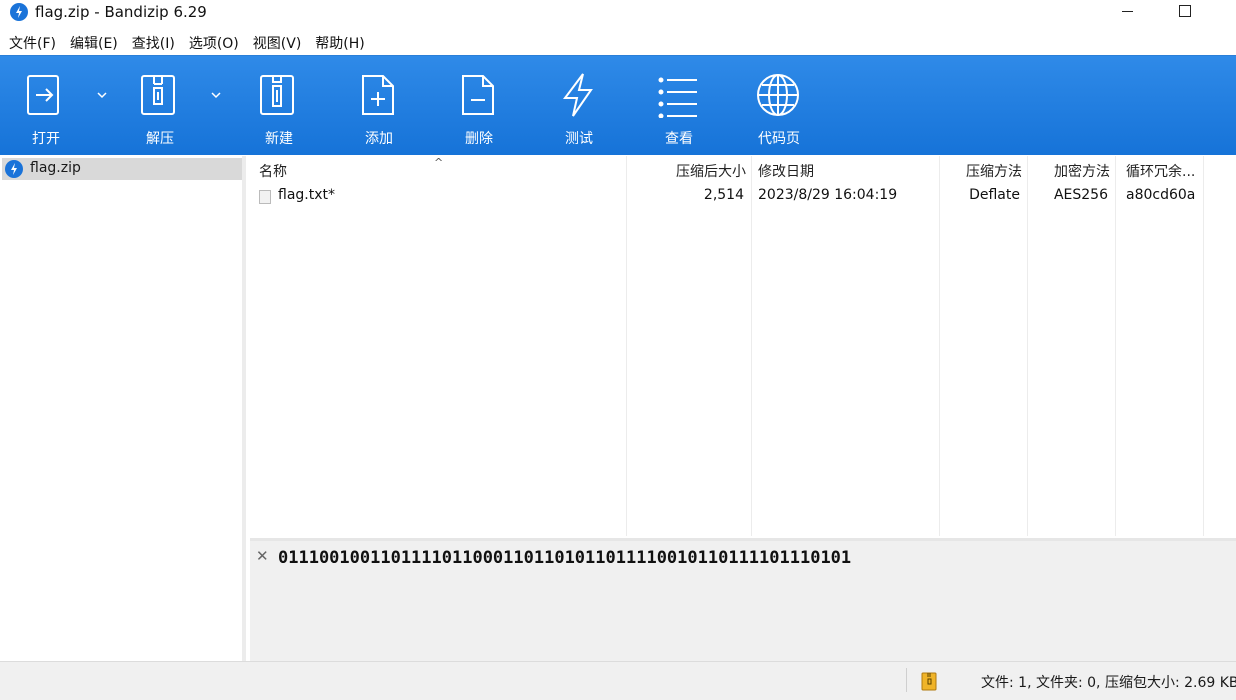  I want to click on codepage-button: 代码页, so click(775, 106).